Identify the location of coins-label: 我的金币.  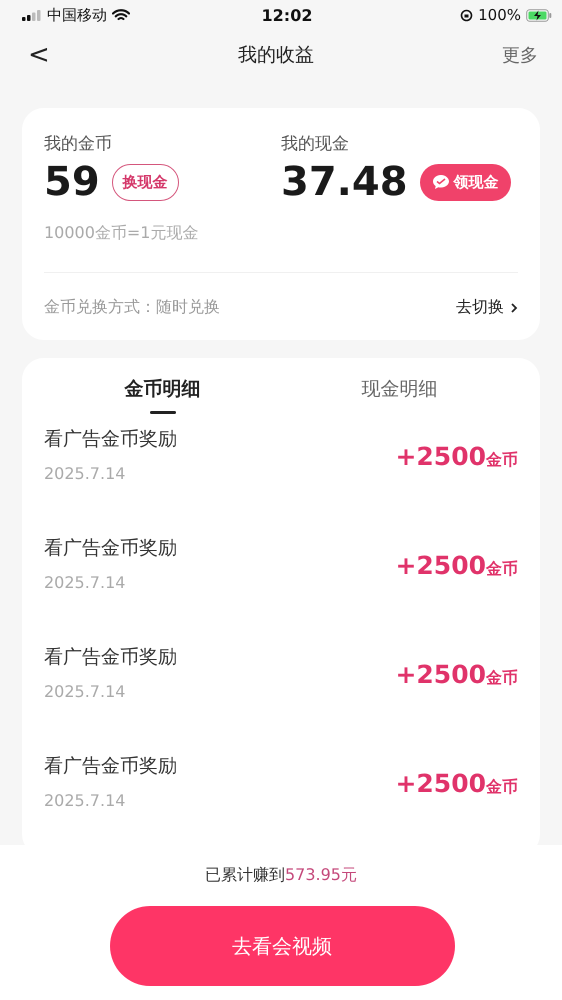
(78, 144).